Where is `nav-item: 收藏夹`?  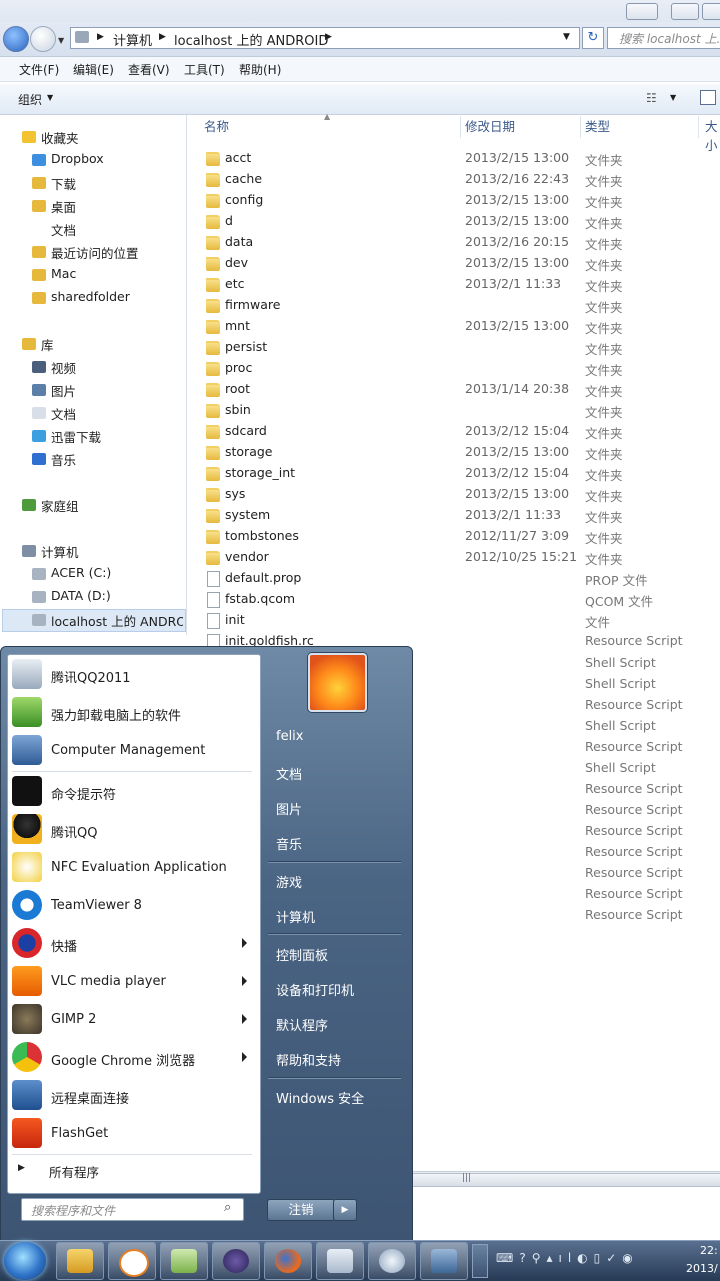 nav-item: 收藏夹 is located at coordinates (60, 137).